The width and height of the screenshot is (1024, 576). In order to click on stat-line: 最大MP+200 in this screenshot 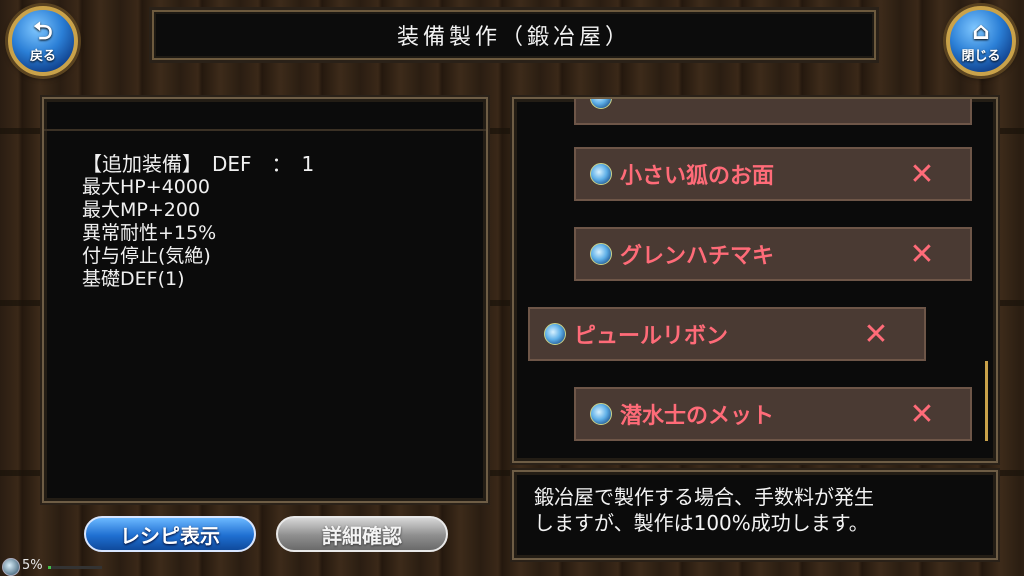, I will do `click(141, 210)`.